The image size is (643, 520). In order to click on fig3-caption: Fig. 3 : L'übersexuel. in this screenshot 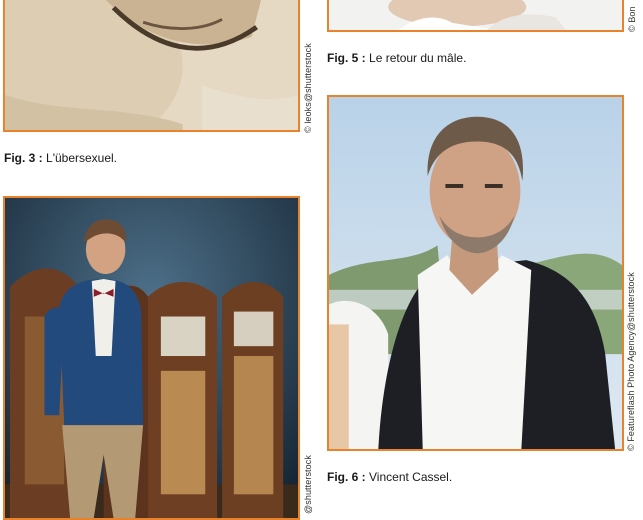, I will do `click(60, 158)`.